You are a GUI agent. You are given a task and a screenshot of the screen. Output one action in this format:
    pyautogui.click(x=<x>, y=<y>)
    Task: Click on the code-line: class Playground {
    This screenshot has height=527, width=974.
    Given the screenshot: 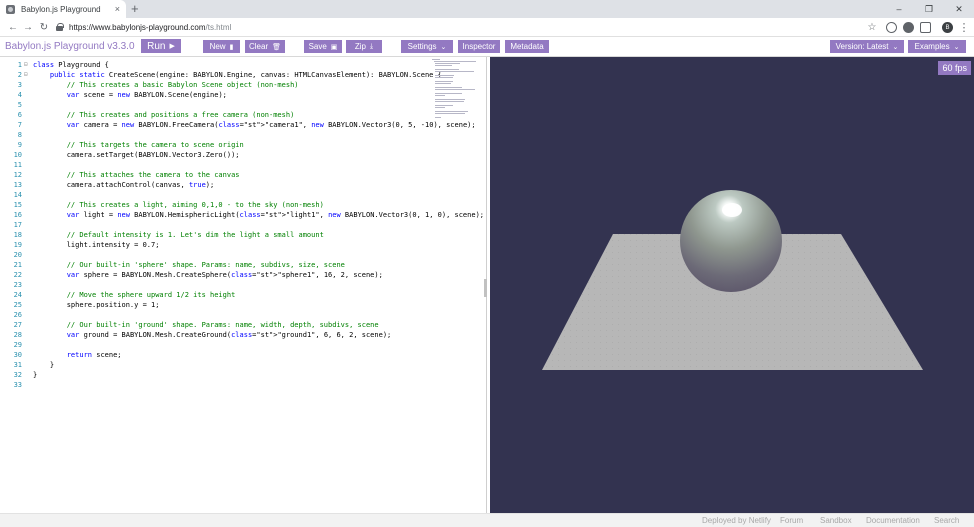 What is the action you would take?
    pyautogui.click(x=71, y=65)
    